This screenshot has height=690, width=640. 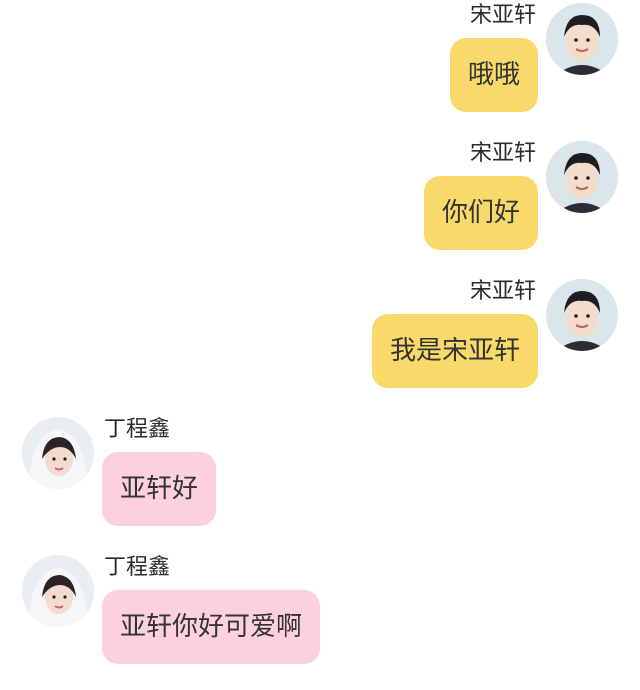 What do you see at coordinates (493, 75) in the screenshot?
I see `message-bubble: 哦哦` at bounding box center [493, 75].